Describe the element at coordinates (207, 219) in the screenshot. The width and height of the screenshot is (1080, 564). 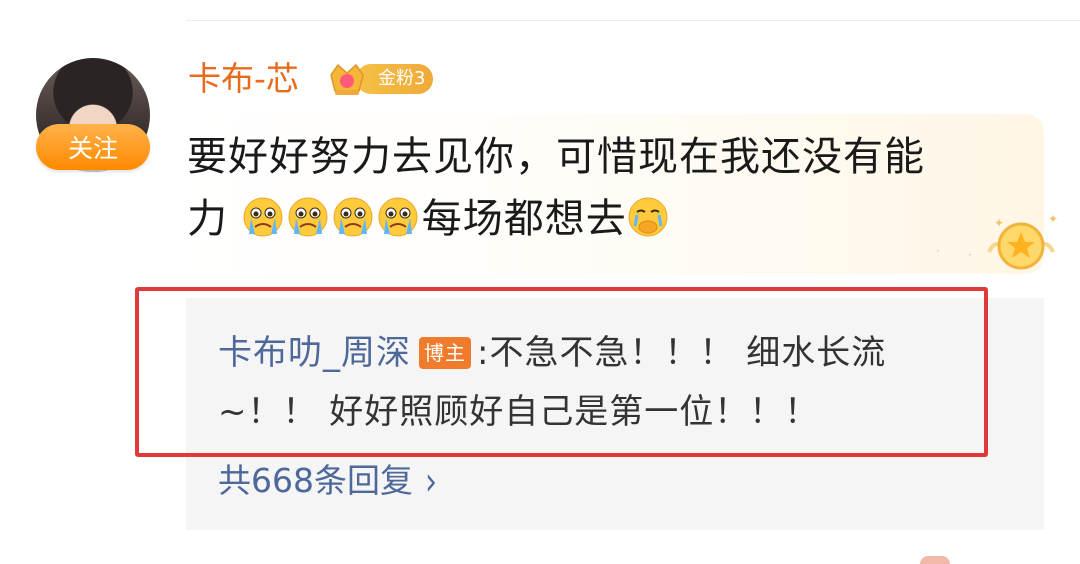
I see `comment-line-2-start: 力` at that location.